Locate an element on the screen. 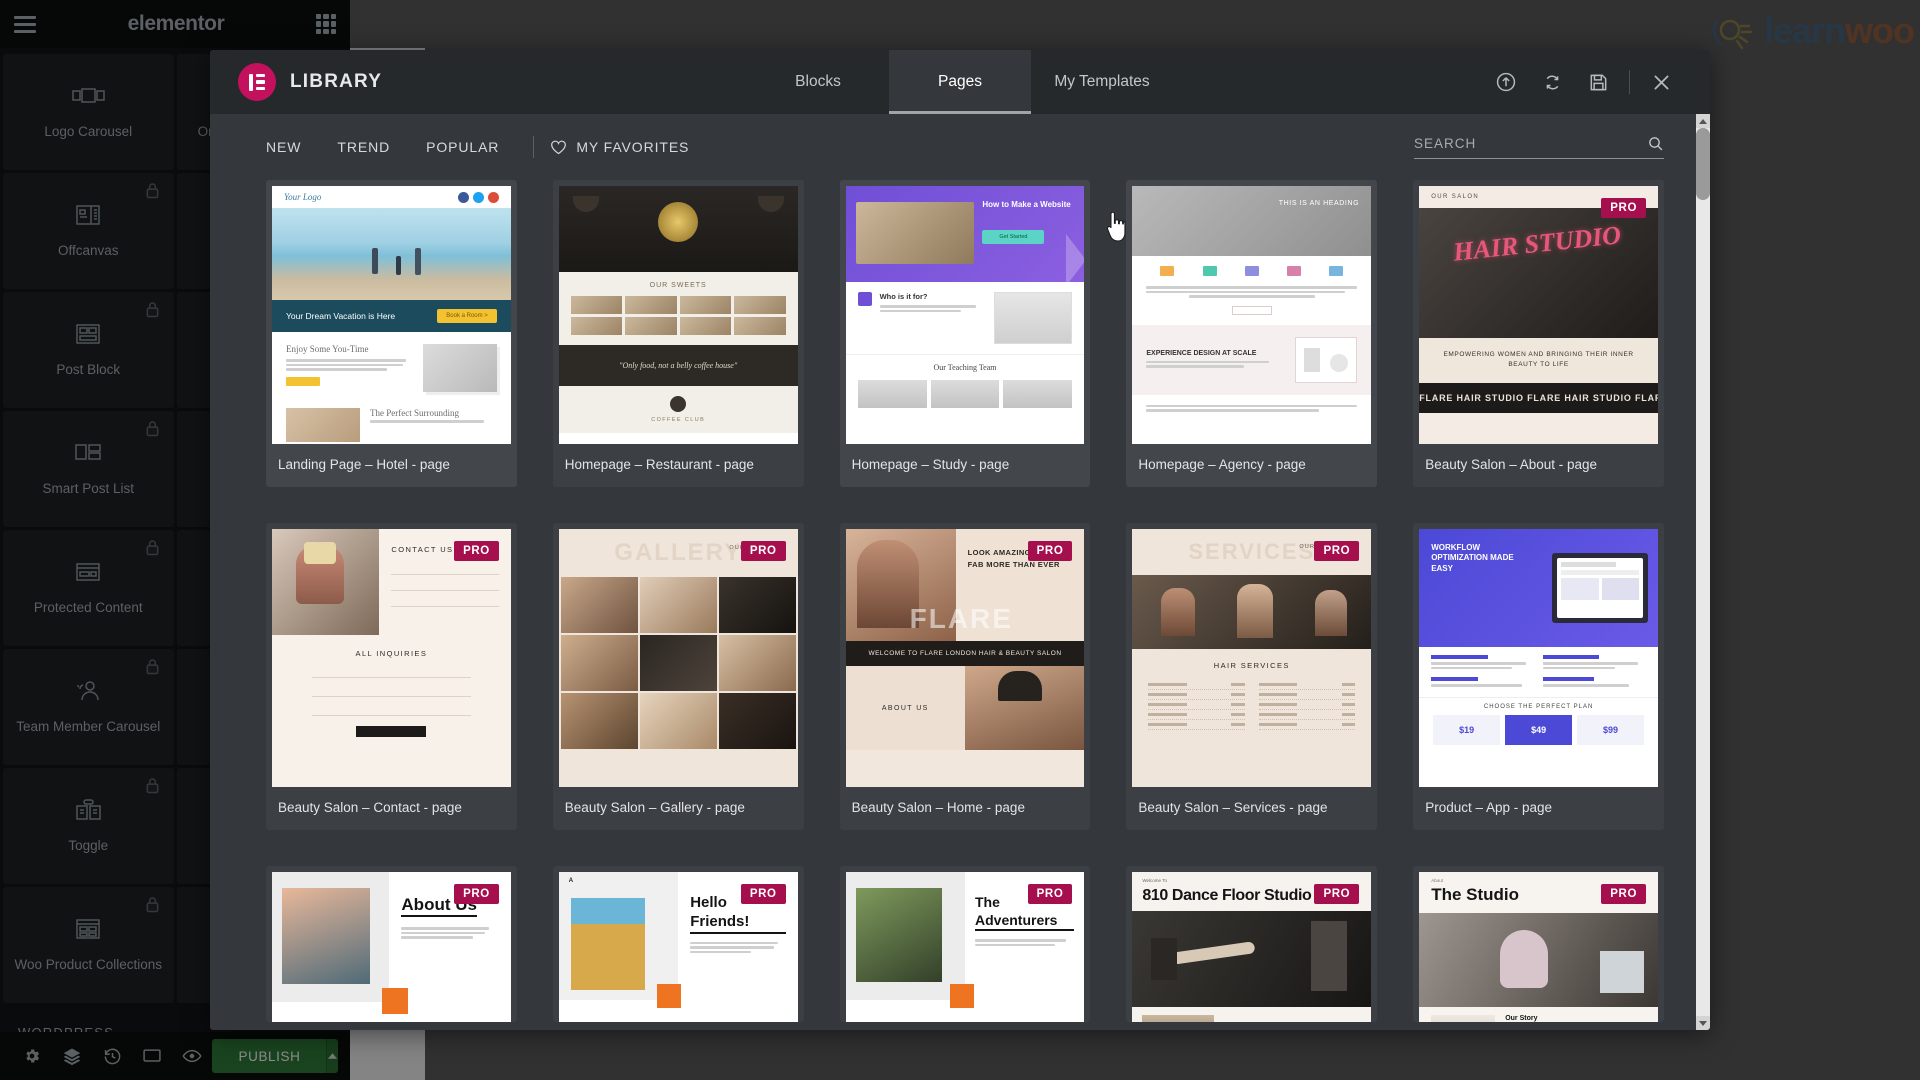 The width and height of the screenshot is (1920, 1080). template-card: PRO SERVICES OUR SERVICES HAIR SERVICES is located at coordinates (1252, 676).